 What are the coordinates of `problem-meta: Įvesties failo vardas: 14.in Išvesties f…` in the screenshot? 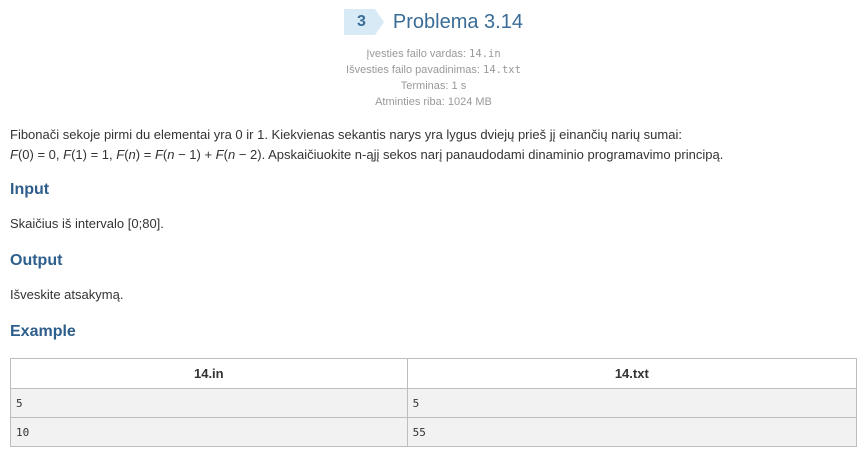 It's located at (433, 78).